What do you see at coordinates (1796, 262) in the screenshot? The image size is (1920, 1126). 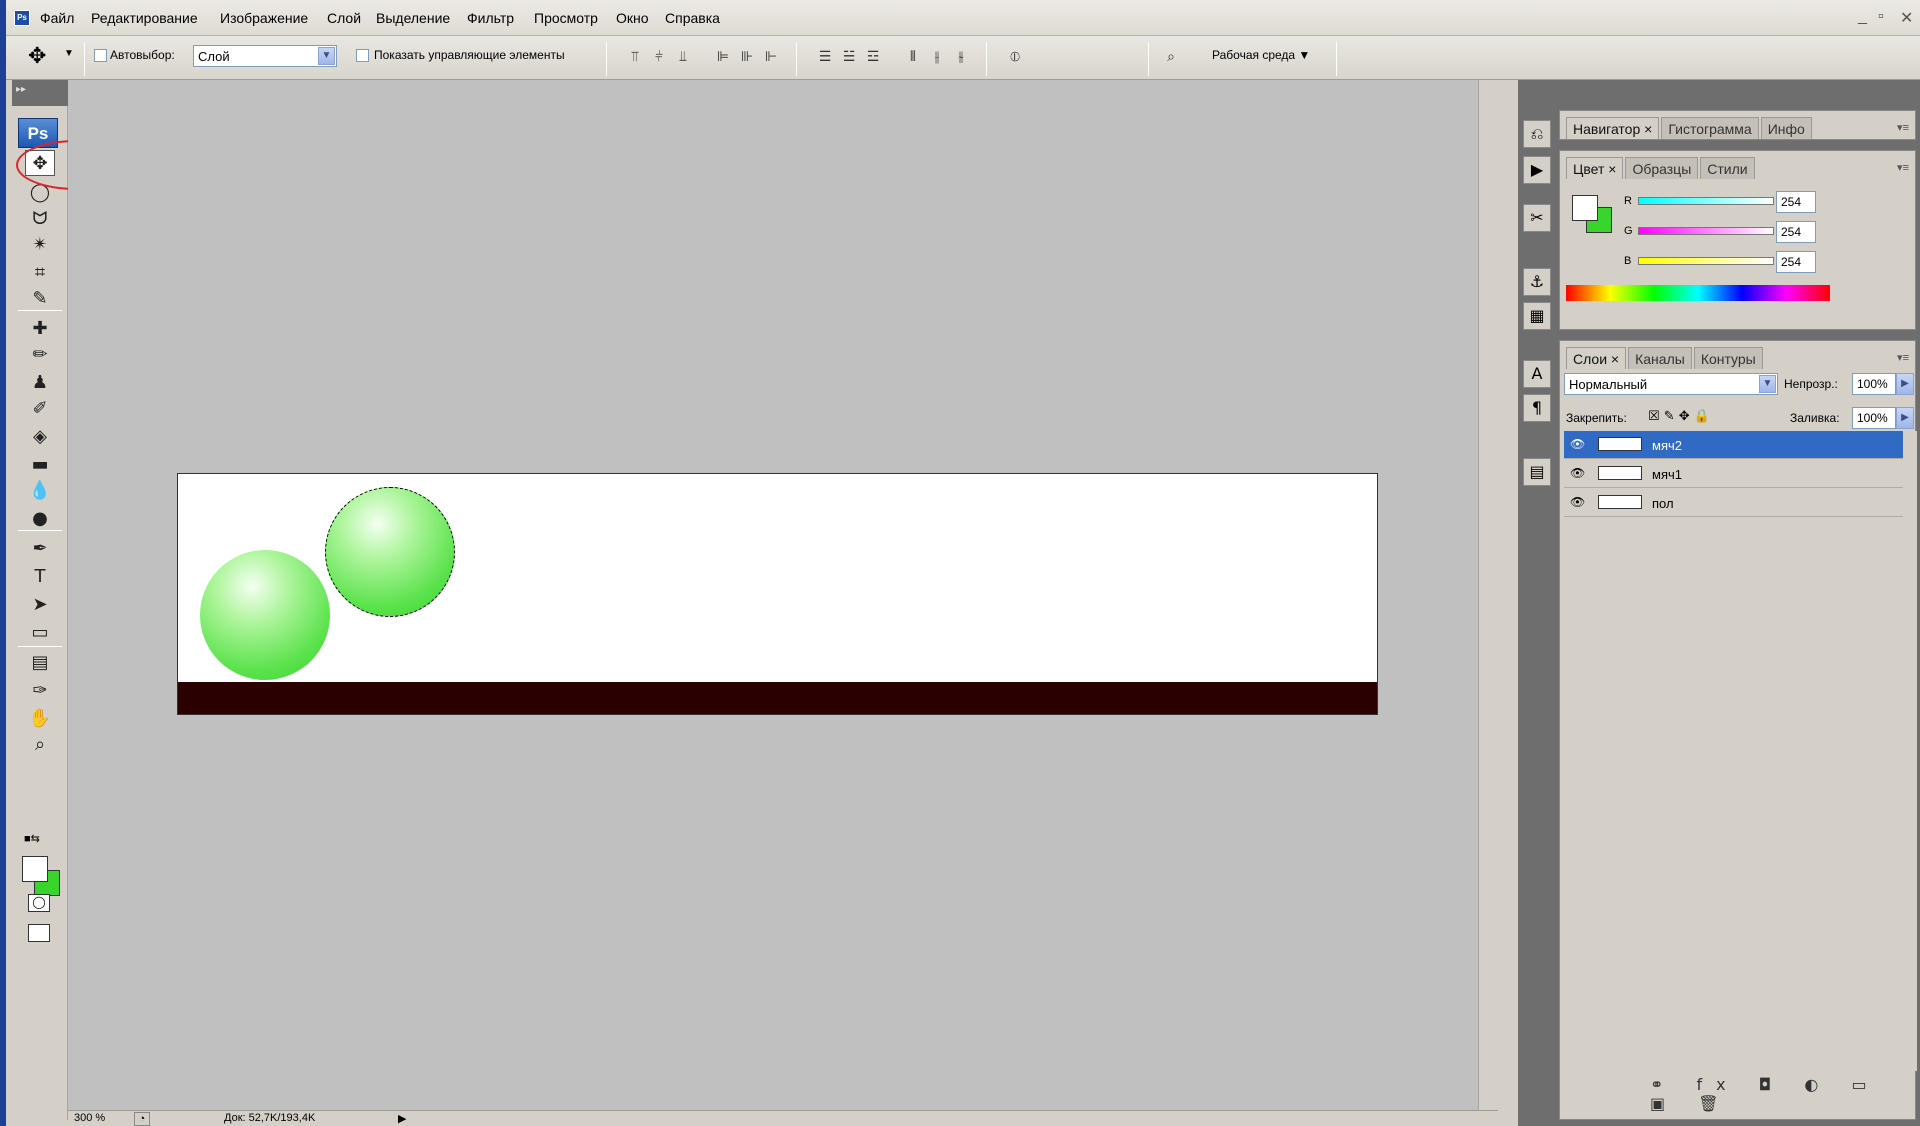 I see `value-b: 254` at bounding box center [1796, 262].